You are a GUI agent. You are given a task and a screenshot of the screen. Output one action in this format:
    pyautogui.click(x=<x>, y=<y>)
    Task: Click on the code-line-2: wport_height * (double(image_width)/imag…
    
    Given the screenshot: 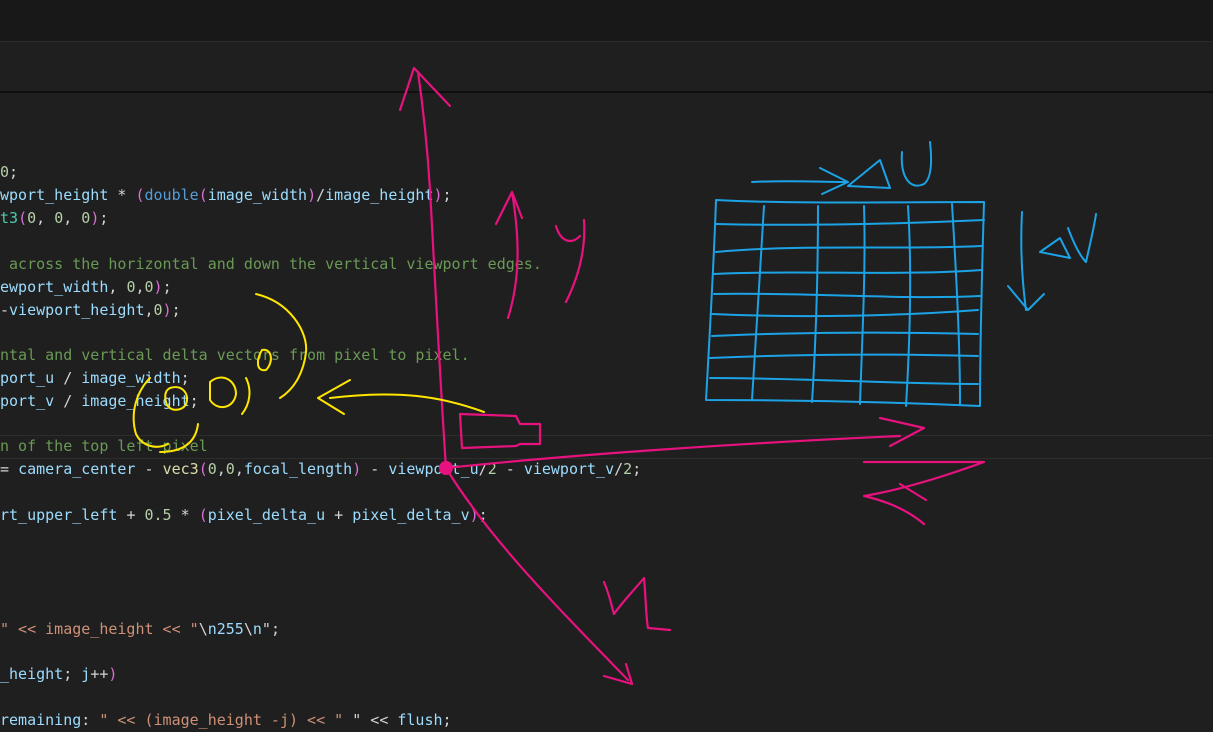 What is the action you would take?
    pyautogui.click(x=226, y=195)
    